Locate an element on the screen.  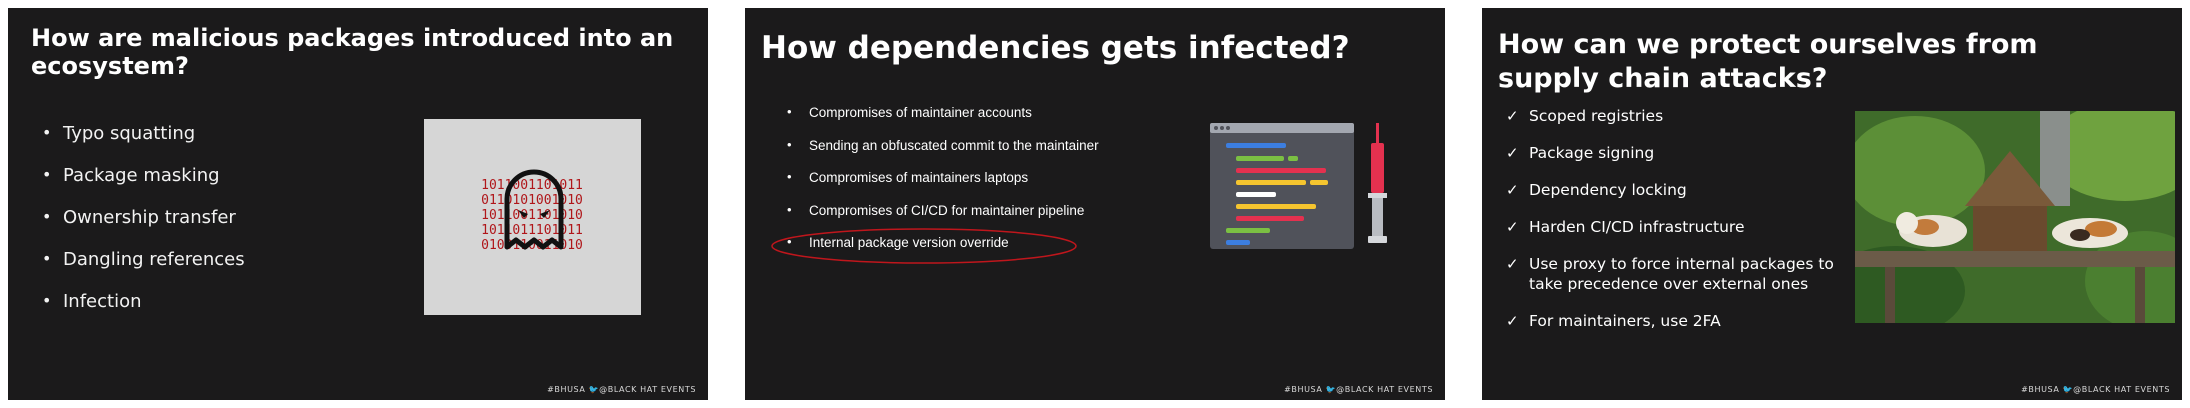
list-item: Ownership transfer is located at coordinates (143, 228).